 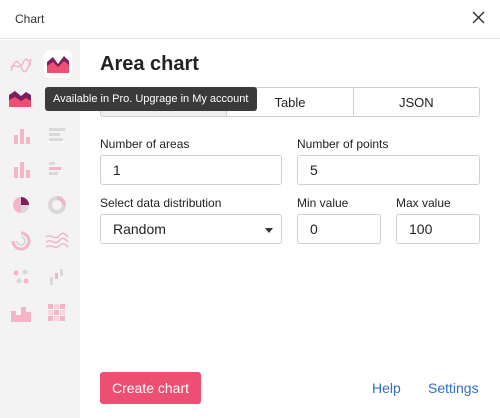 What do you see at coordinates (314, 229) in the screenshot?
I see `min-value: 0` at bounding box center [314, 229].